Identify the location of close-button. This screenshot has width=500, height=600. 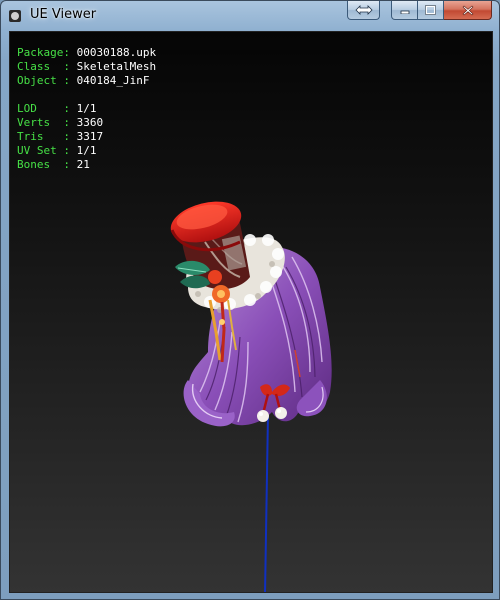
(468, 10).